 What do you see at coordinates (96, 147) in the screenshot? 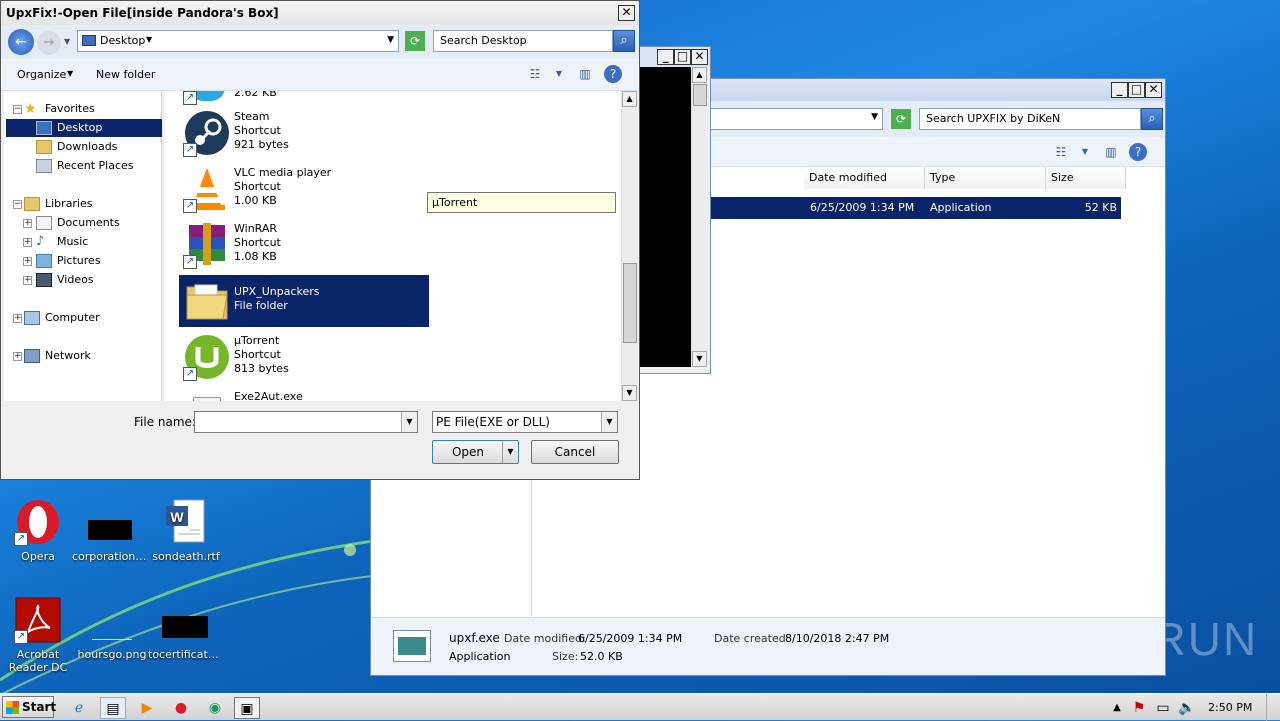
I see `nav-downloads: Downloads` at bounding box center [96, 147].